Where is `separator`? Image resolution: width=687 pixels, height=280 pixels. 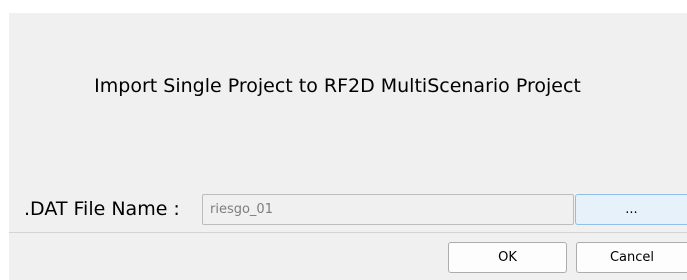
separator is located at coordinates (348, 232).